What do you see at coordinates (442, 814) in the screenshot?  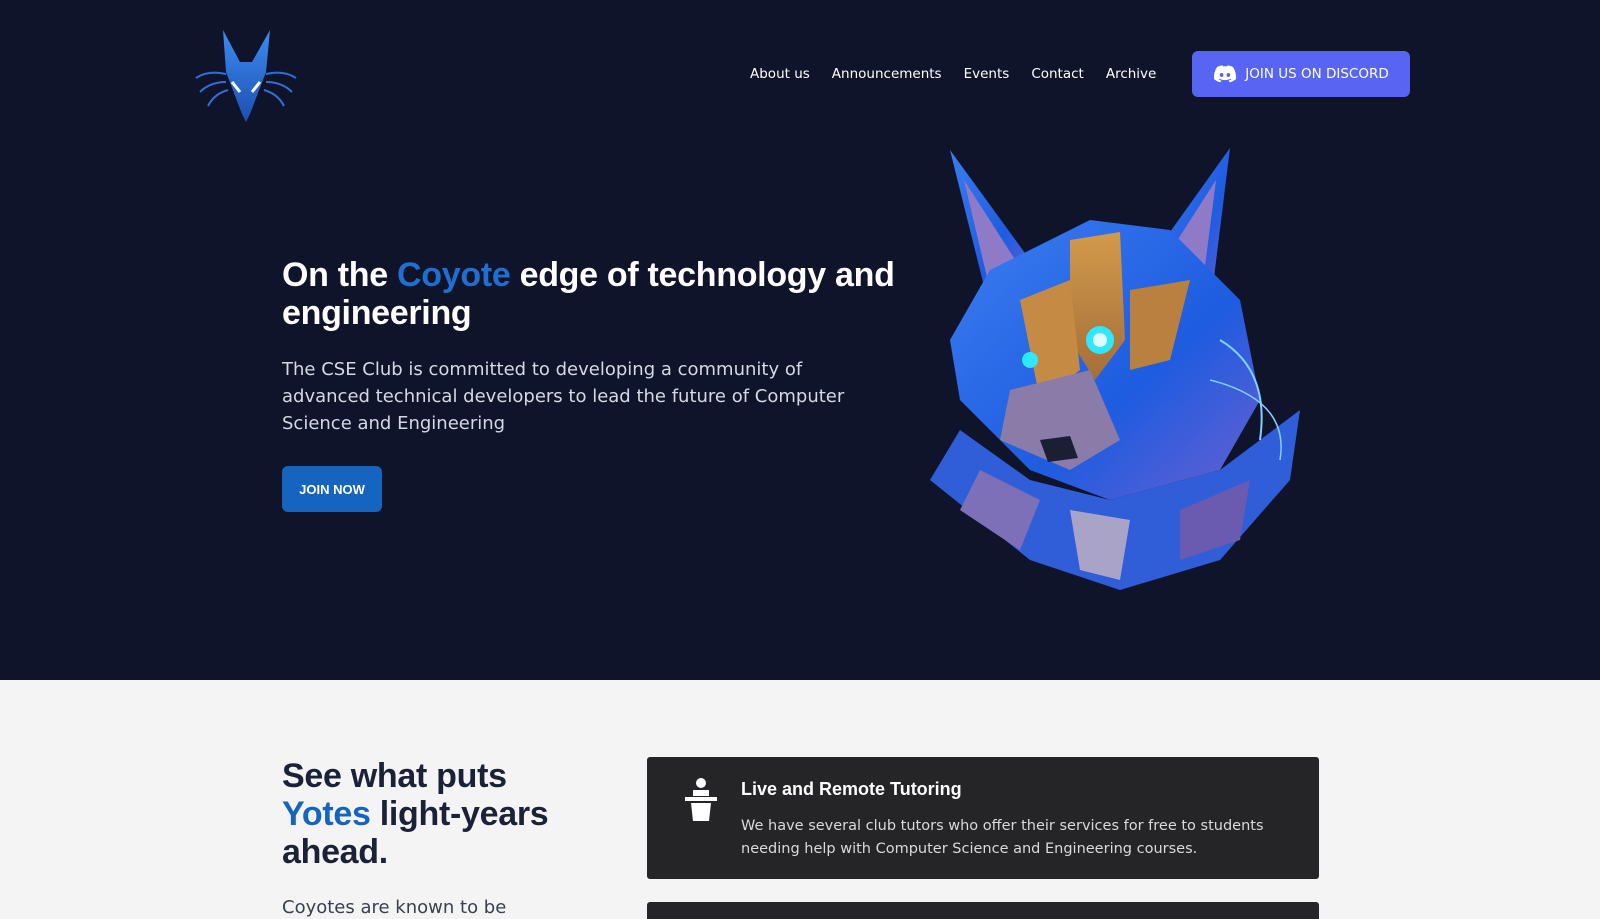 I see `features-title: See what puts Yotes light-years ahead.` at bounding box center [442, 814].